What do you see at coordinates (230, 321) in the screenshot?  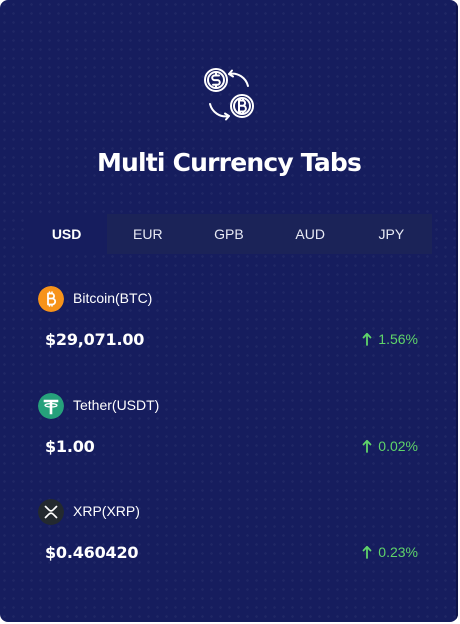 I see `coin-row-bitcoin: Bitcoin(BTC) $29,071.00 1.56%` at bounding box center [230, 321].